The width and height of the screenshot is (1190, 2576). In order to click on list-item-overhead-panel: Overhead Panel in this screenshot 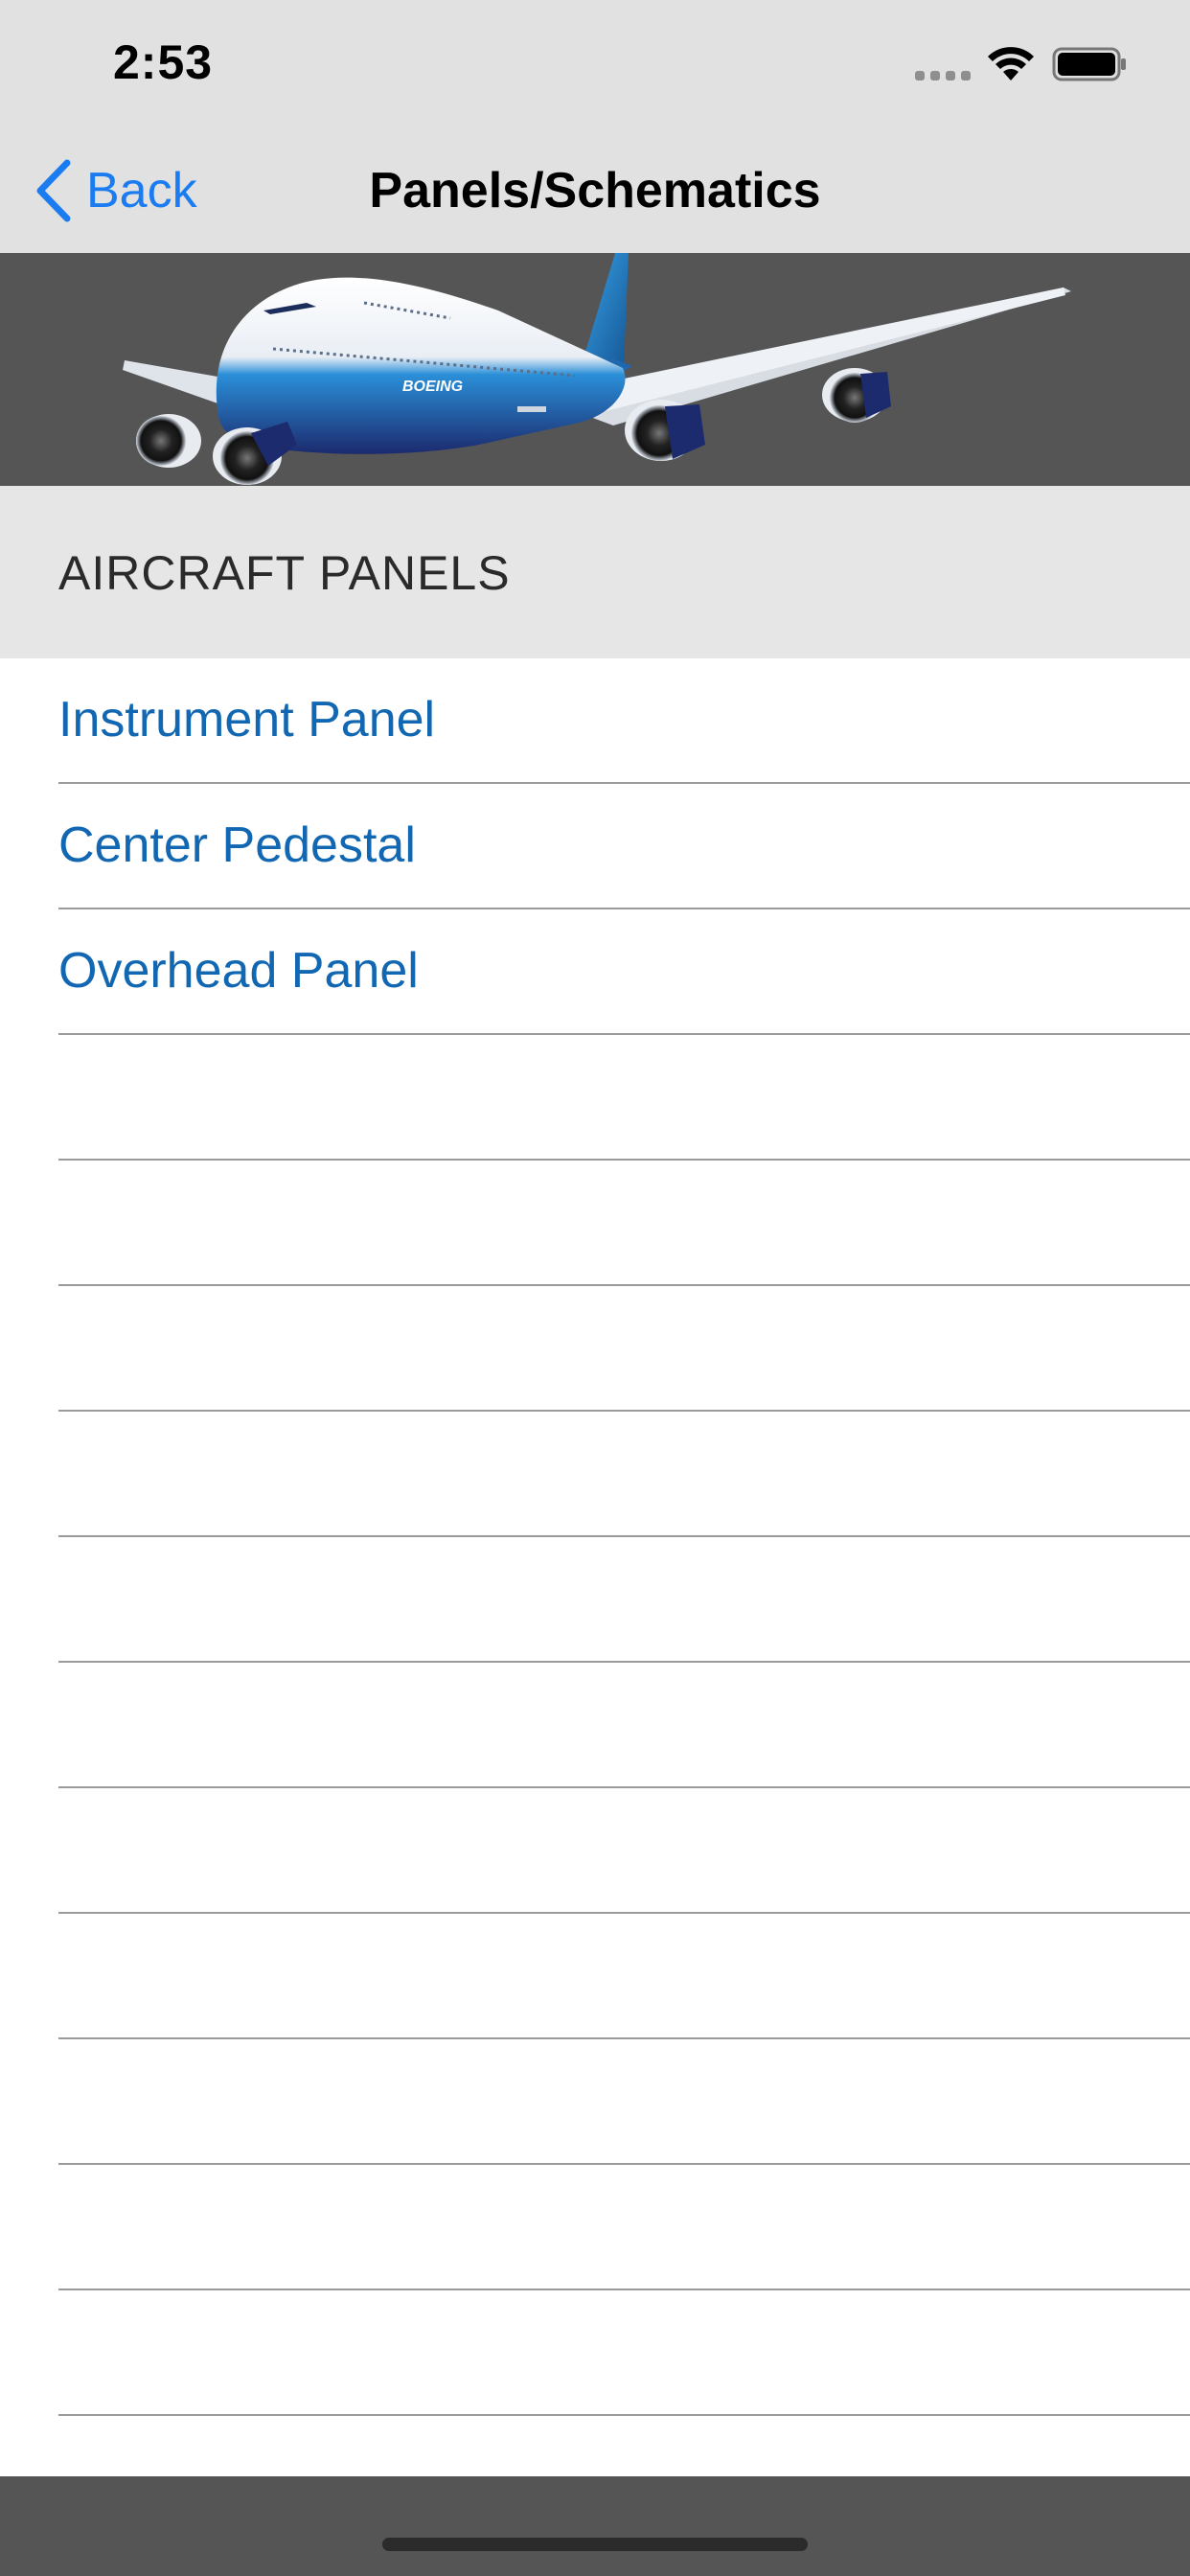, I will do `click(624, 972)`.